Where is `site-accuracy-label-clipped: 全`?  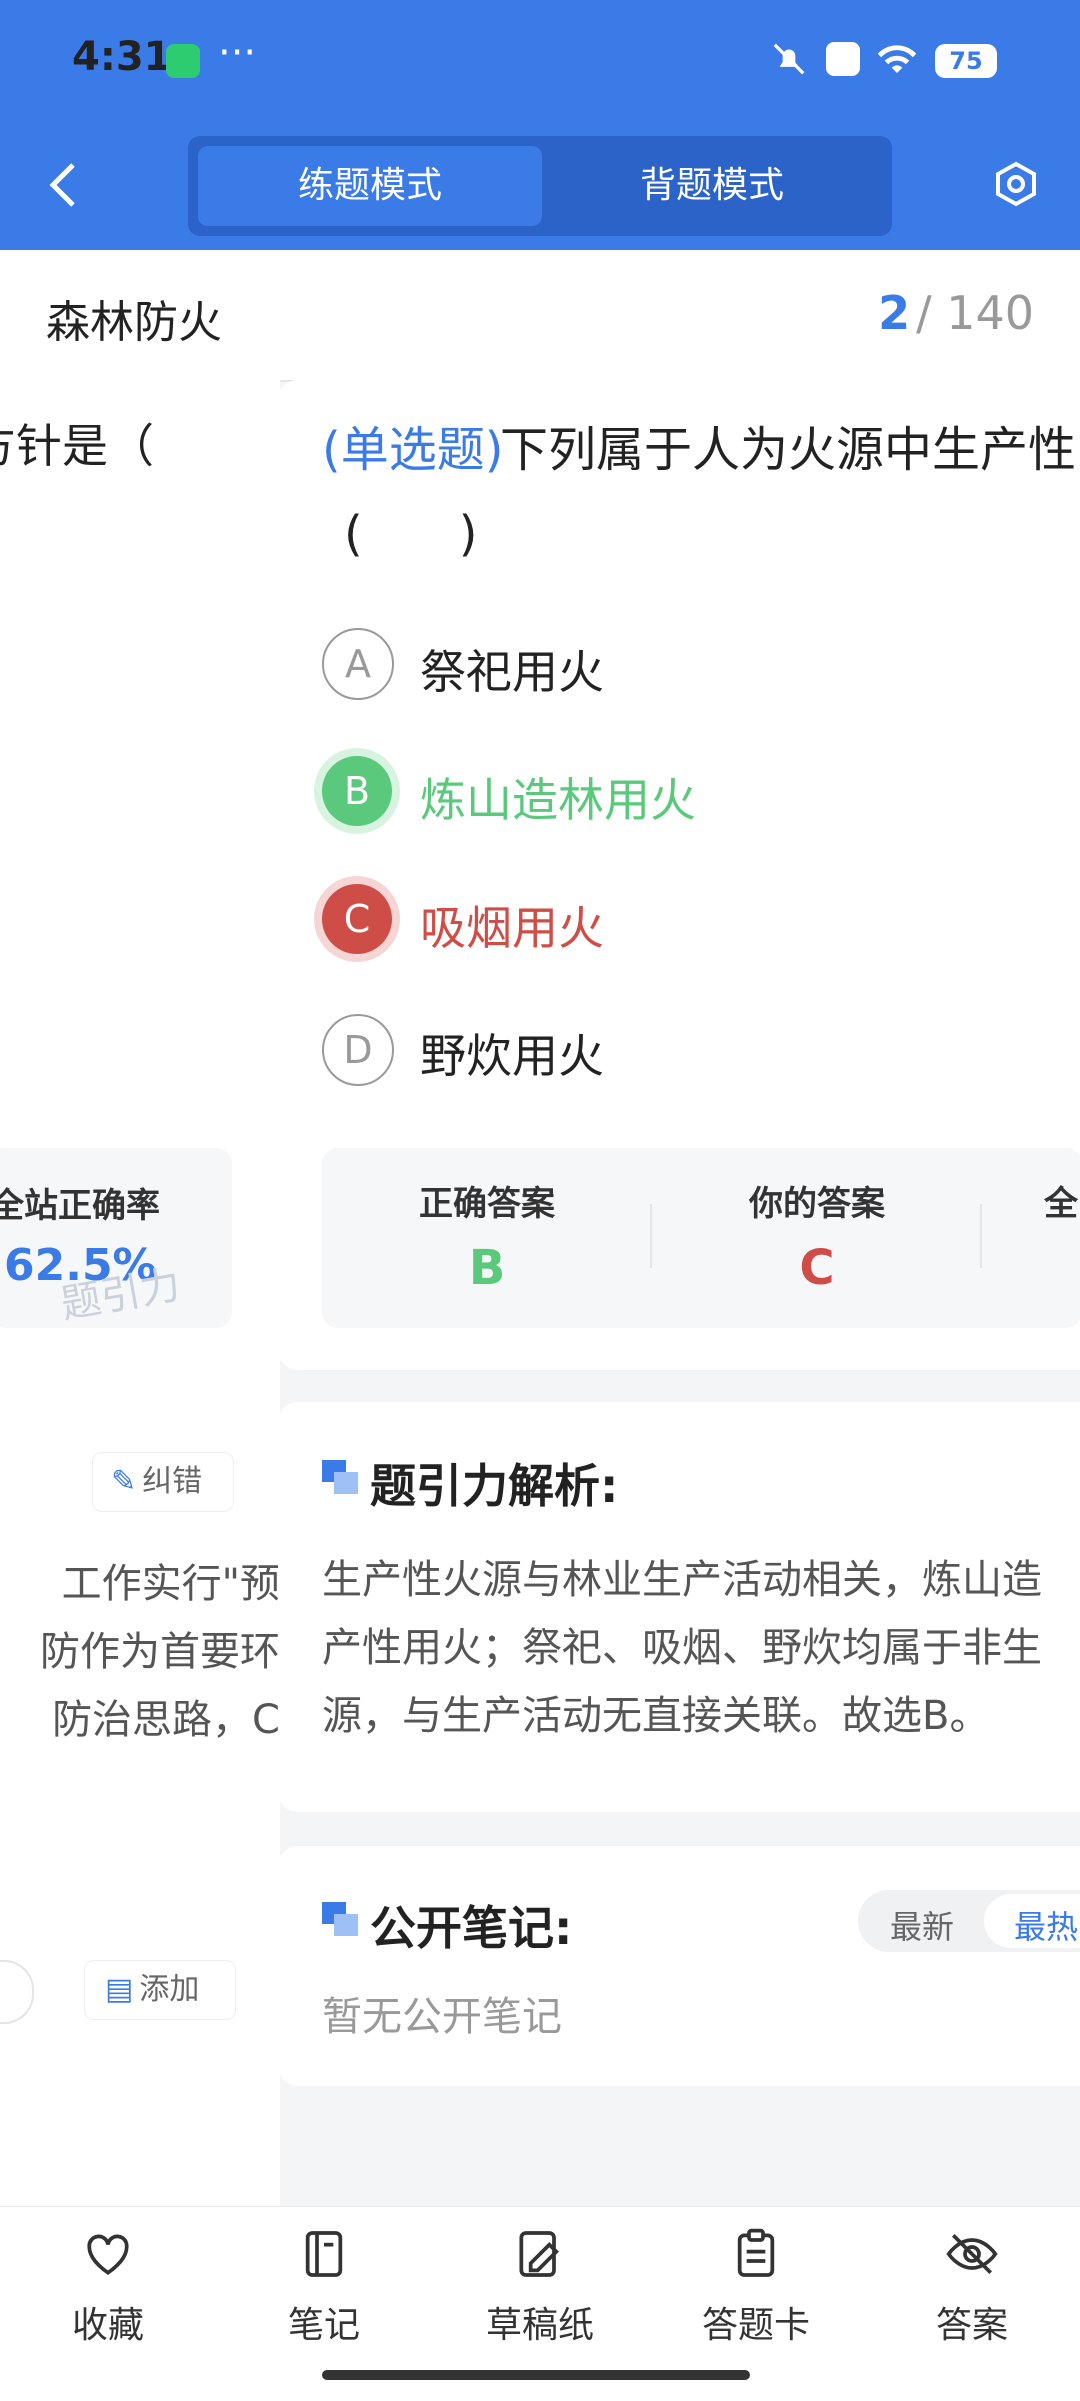 site-accuracy-label-clipped: 全 is located at coordinates (1061, 1204).